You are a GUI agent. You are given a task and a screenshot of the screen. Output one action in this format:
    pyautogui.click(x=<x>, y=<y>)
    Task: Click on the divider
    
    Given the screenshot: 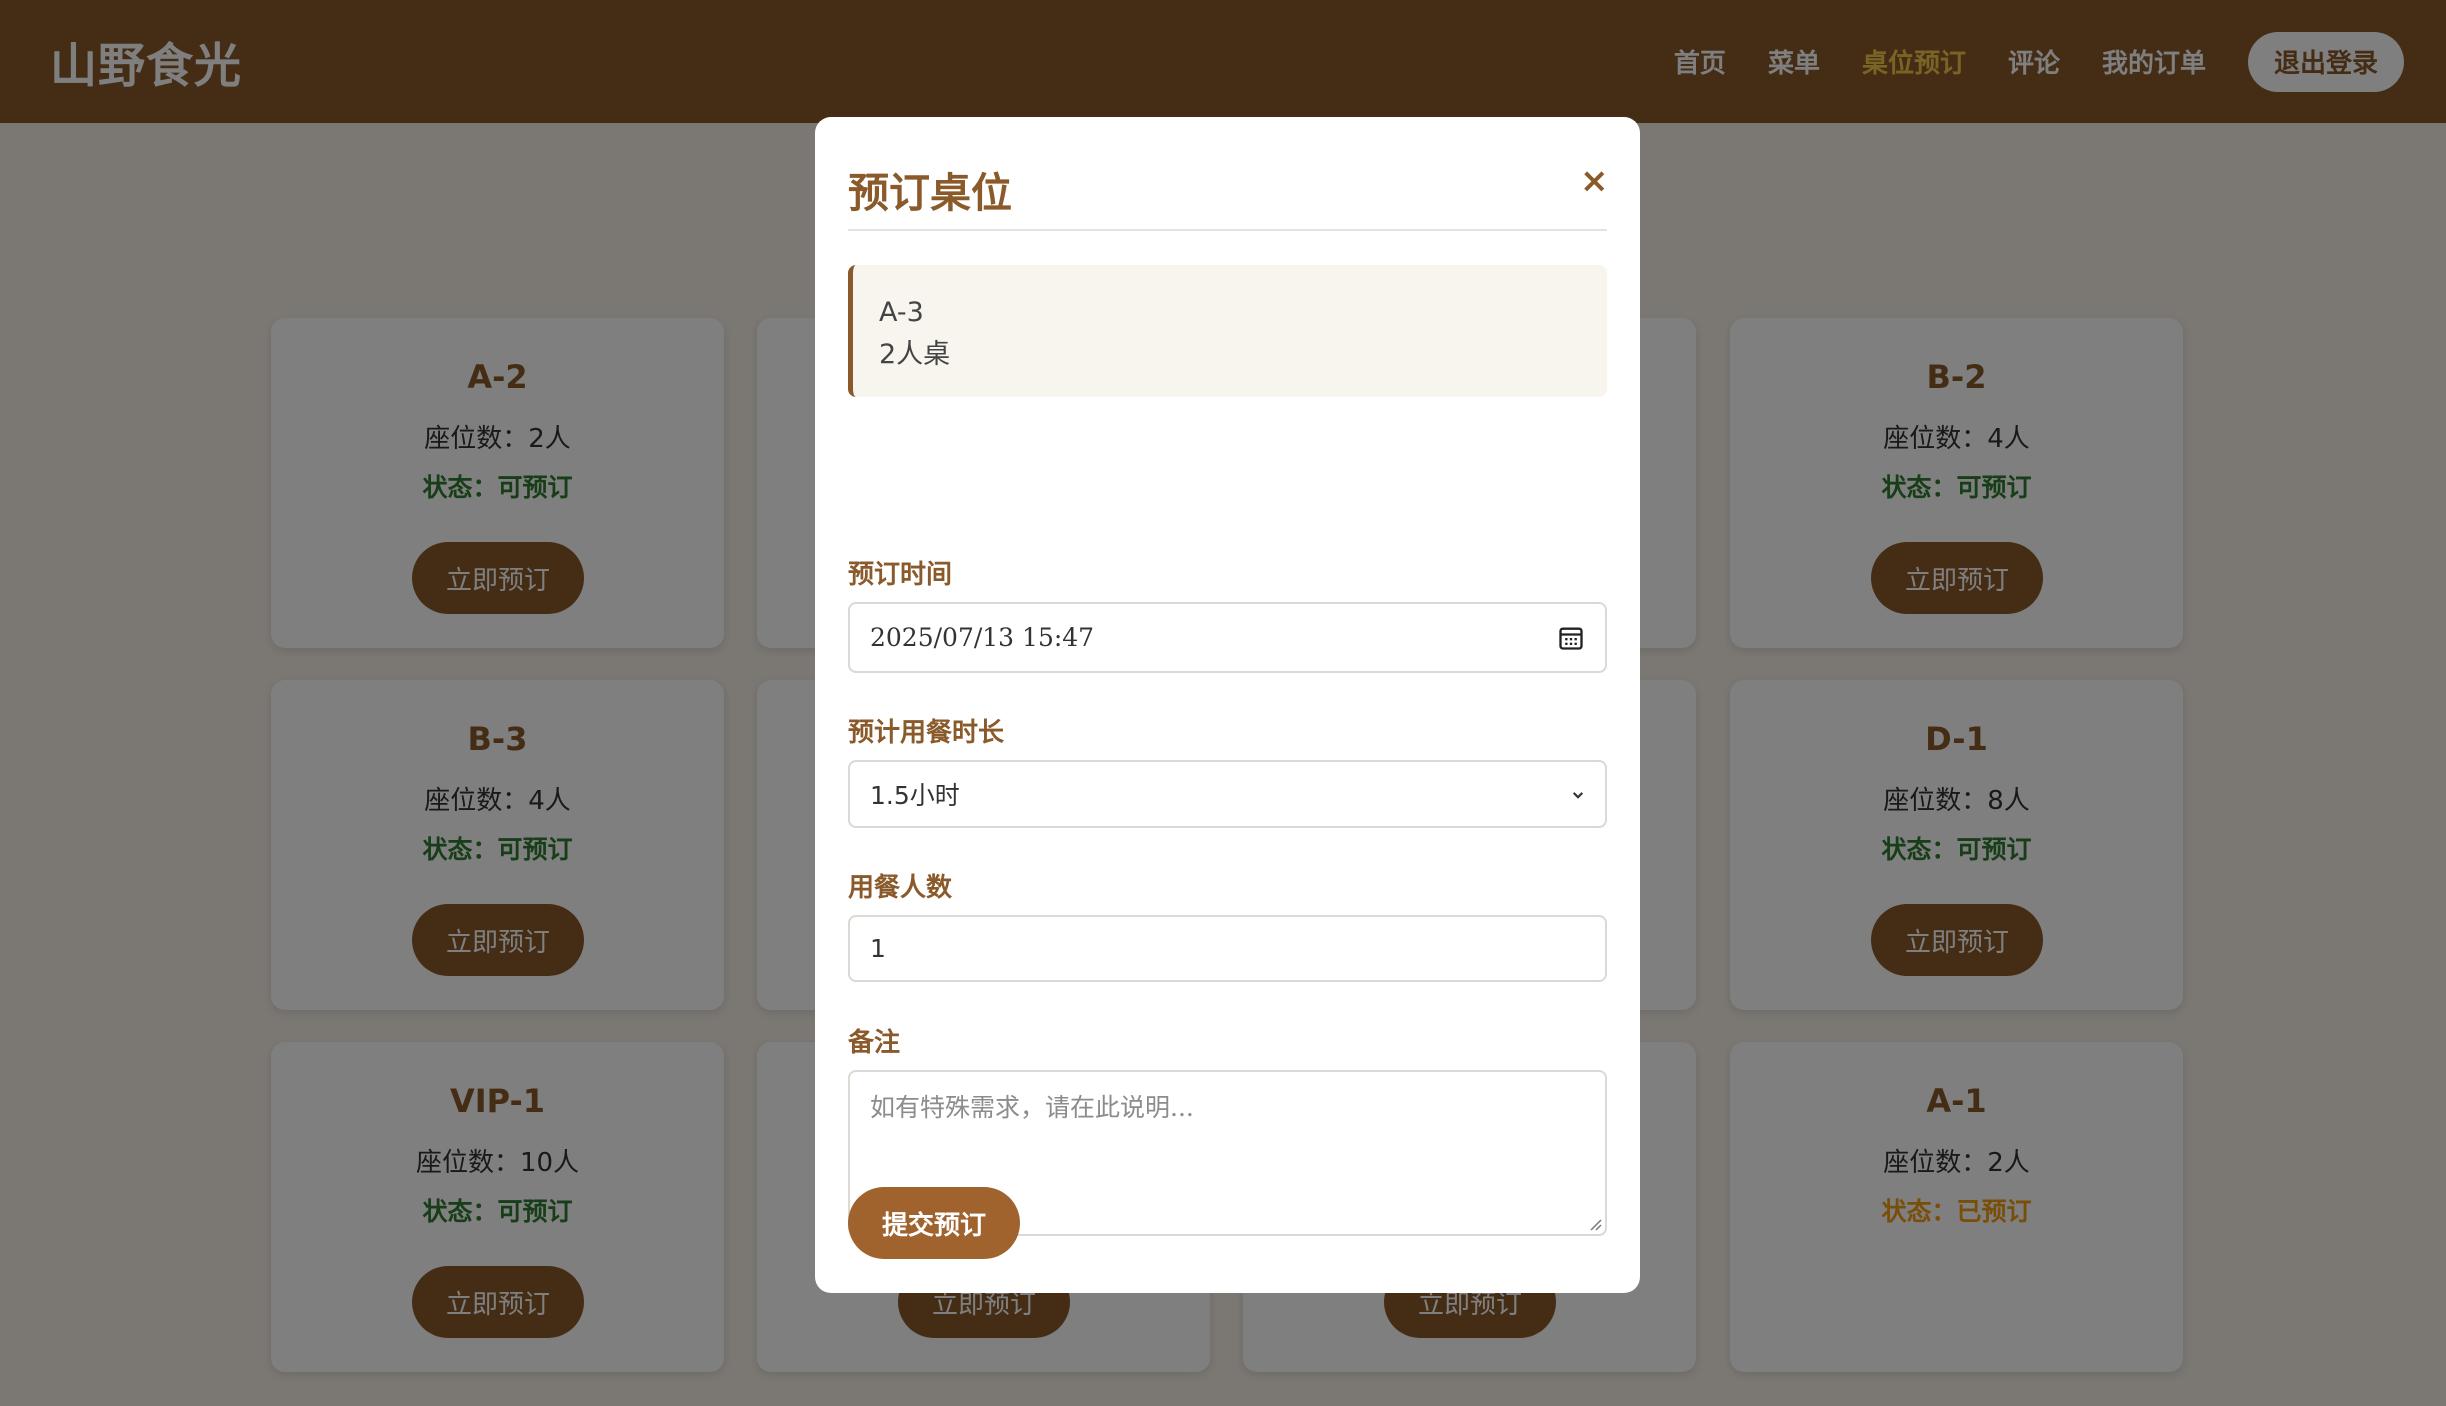 What is the action you would take?
    pyautogui.click(x=1227, y=230)
    